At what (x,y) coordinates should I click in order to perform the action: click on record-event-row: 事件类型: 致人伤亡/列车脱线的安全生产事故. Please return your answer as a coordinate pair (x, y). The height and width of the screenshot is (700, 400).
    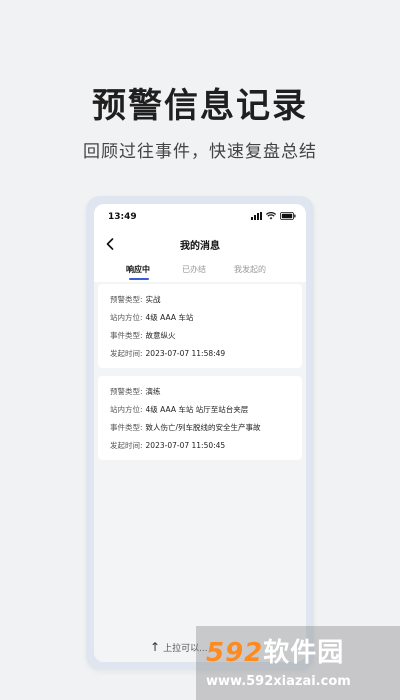
    Looking at the image, I should click on (185, 427).